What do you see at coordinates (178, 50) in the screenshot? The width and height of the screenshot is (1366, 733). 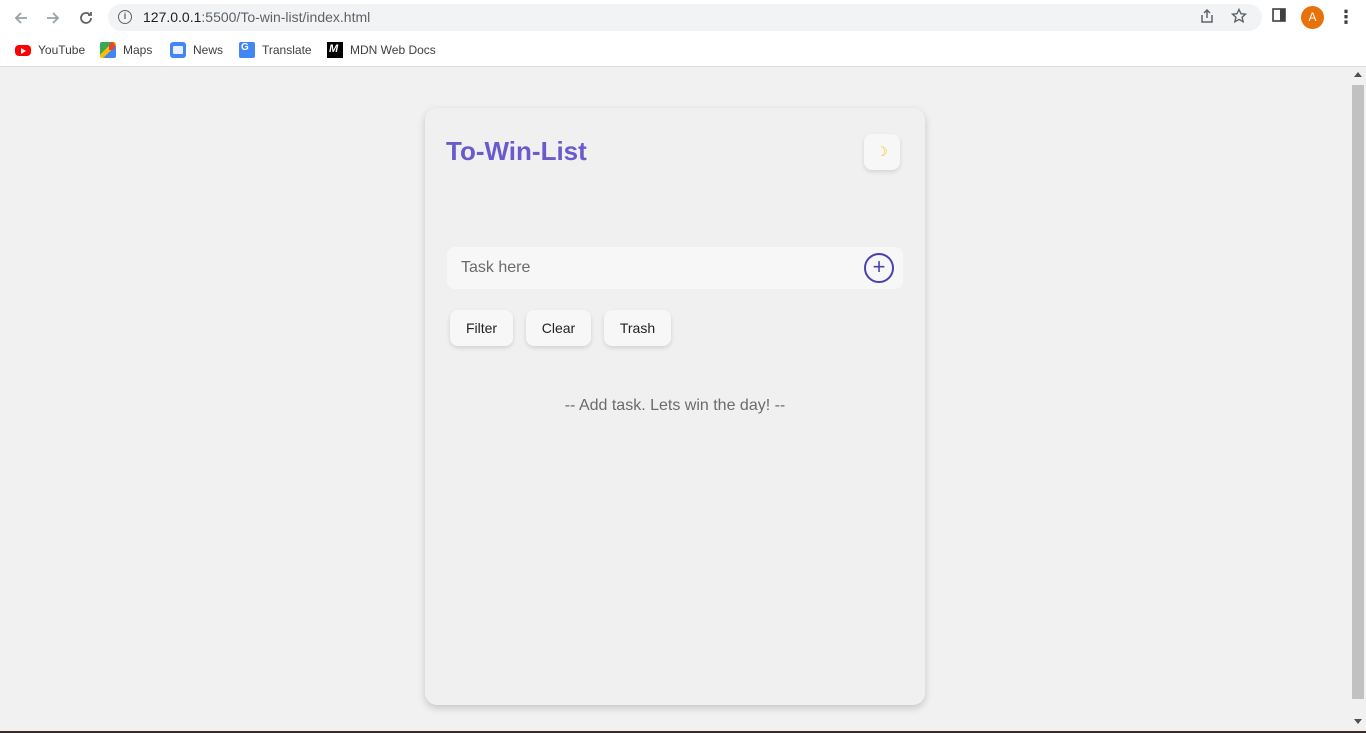 I see `news-icon` at bounding box center [178, 50].